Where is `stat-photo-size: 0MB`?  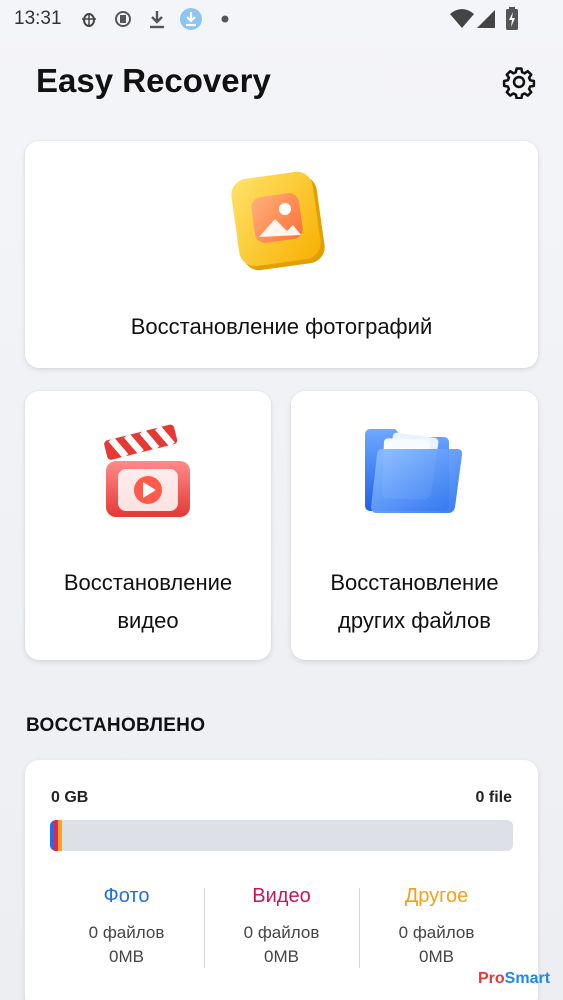
stat-photo-size: 0MB is located at coordinates (126, 956).